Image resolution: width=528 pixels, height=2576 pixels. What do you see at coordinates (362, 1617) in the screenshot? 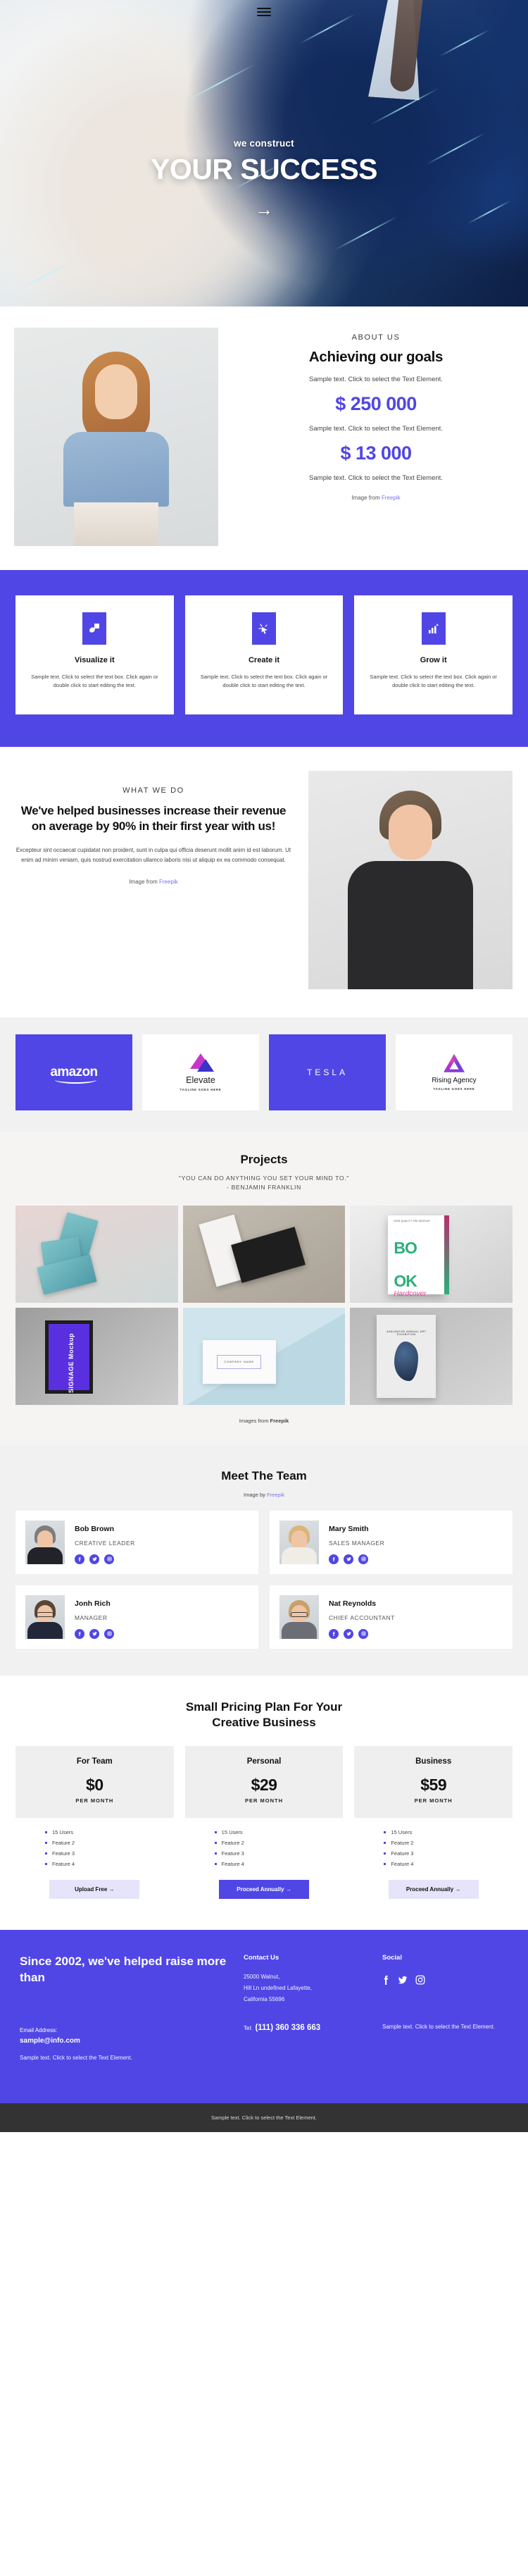
I see `team-member-role: CHIEF ACCOUNTANT` at bounding box center [362, 1617].